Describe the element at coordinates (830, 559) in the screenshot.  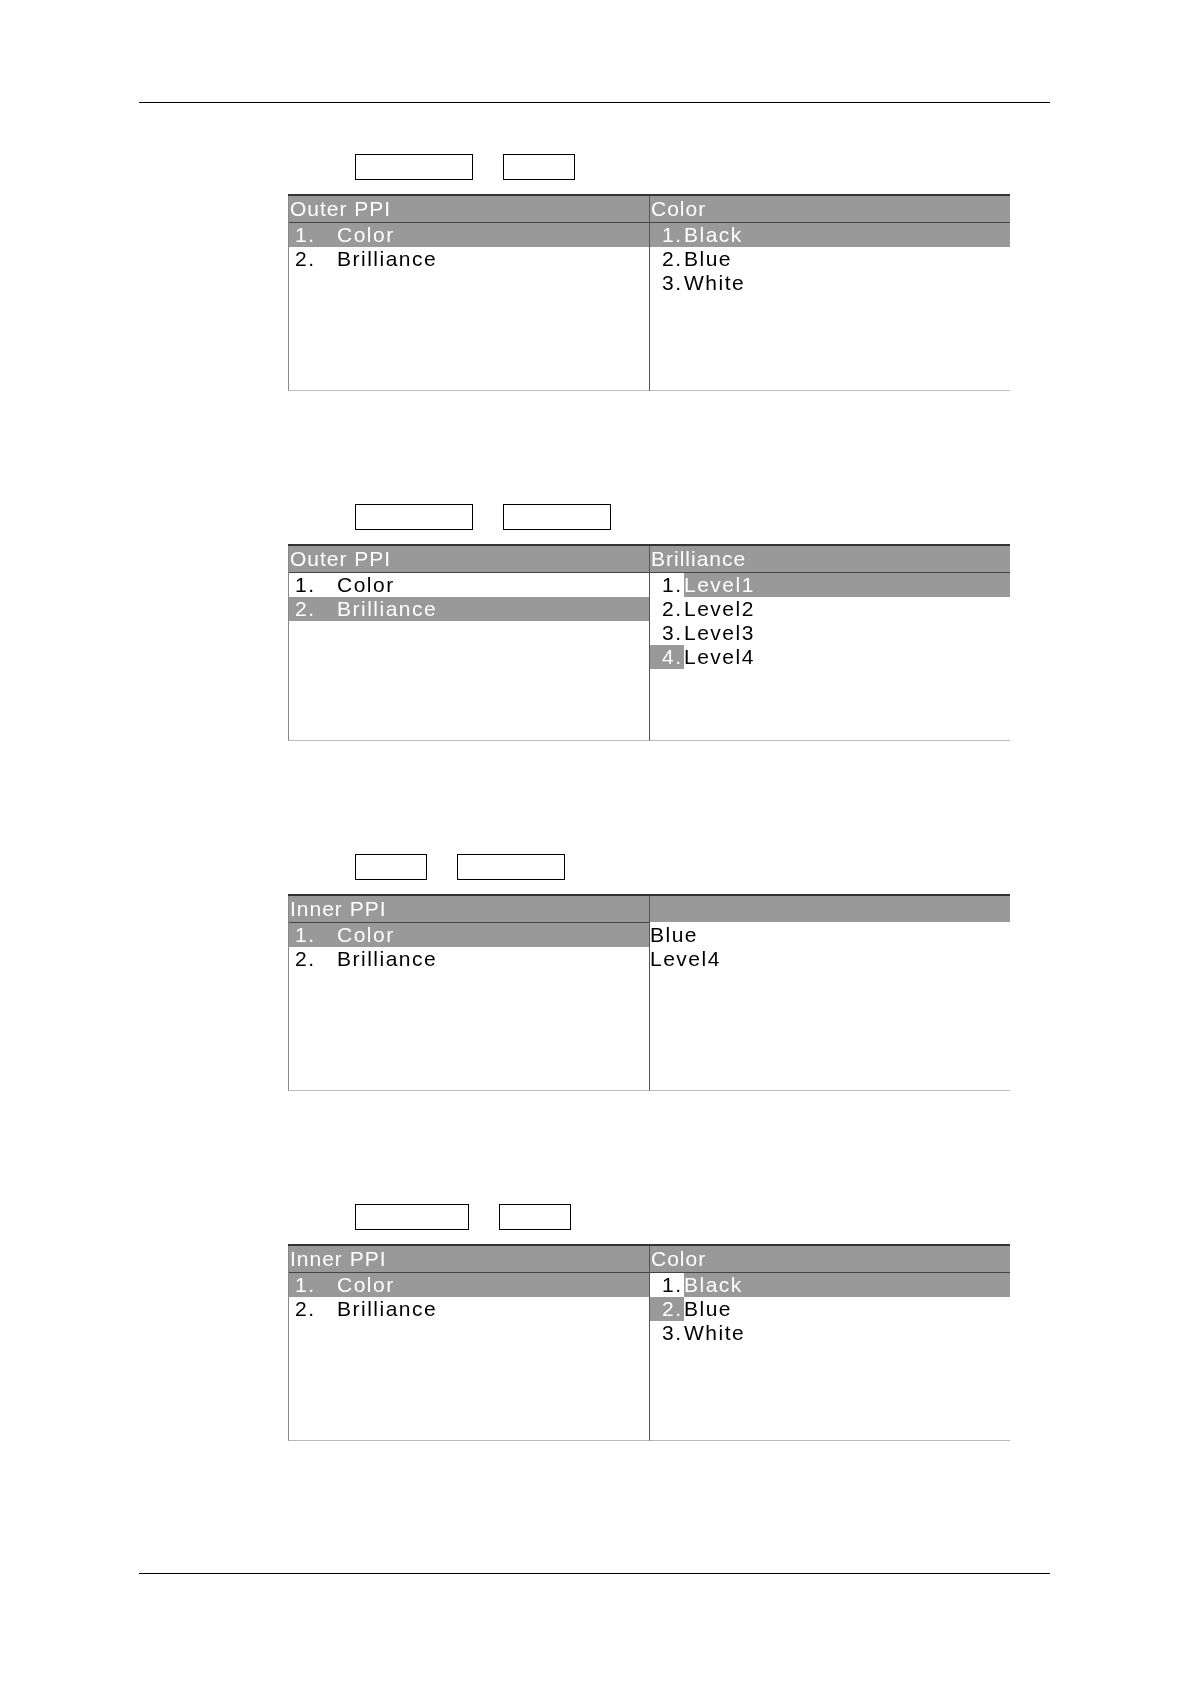
I see `submenu-title: Brilliance` at that location.